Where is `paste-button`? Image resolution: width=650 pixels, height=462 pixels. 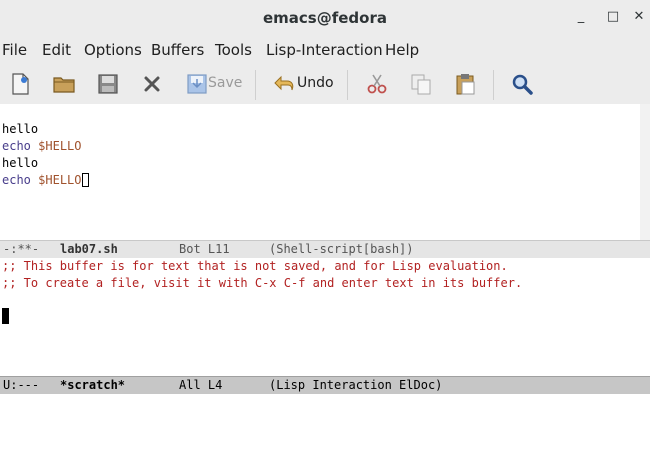
paste-button is located at coordinates (466, 84).